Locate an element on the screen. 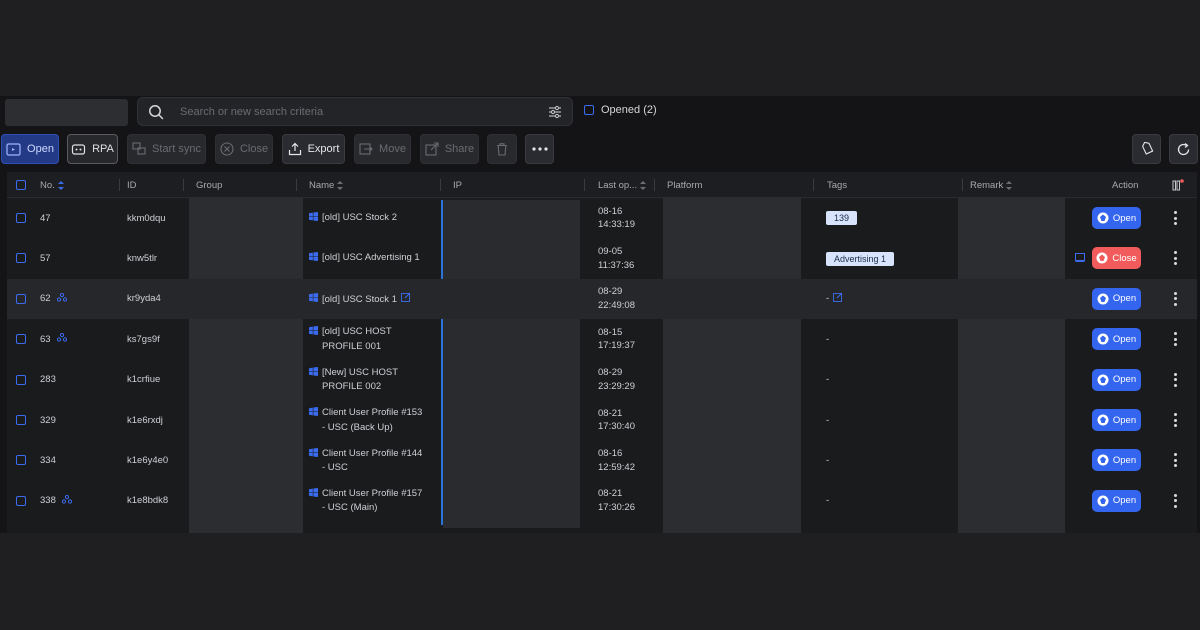 This screenshot has height=630, width=1200. col-group: Group is located at coordinates (246, 185).